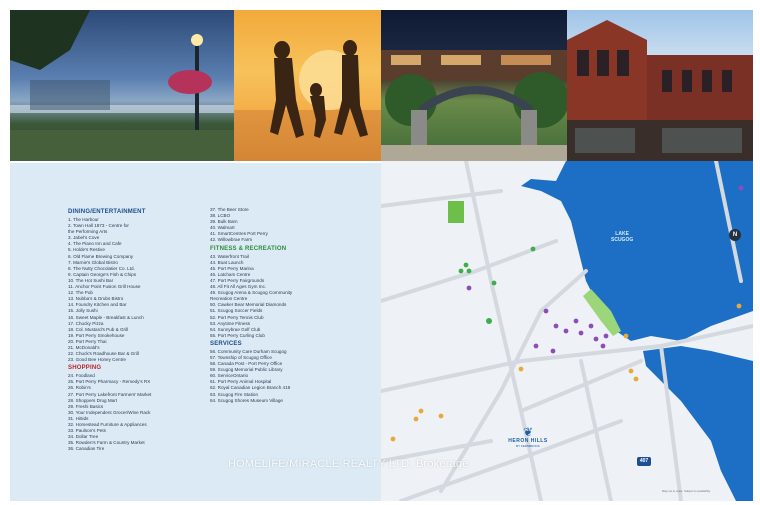 This screenshot has height=505, width=760. I want to click on list-item: 36. Canadian Tire, so click(86, 449).